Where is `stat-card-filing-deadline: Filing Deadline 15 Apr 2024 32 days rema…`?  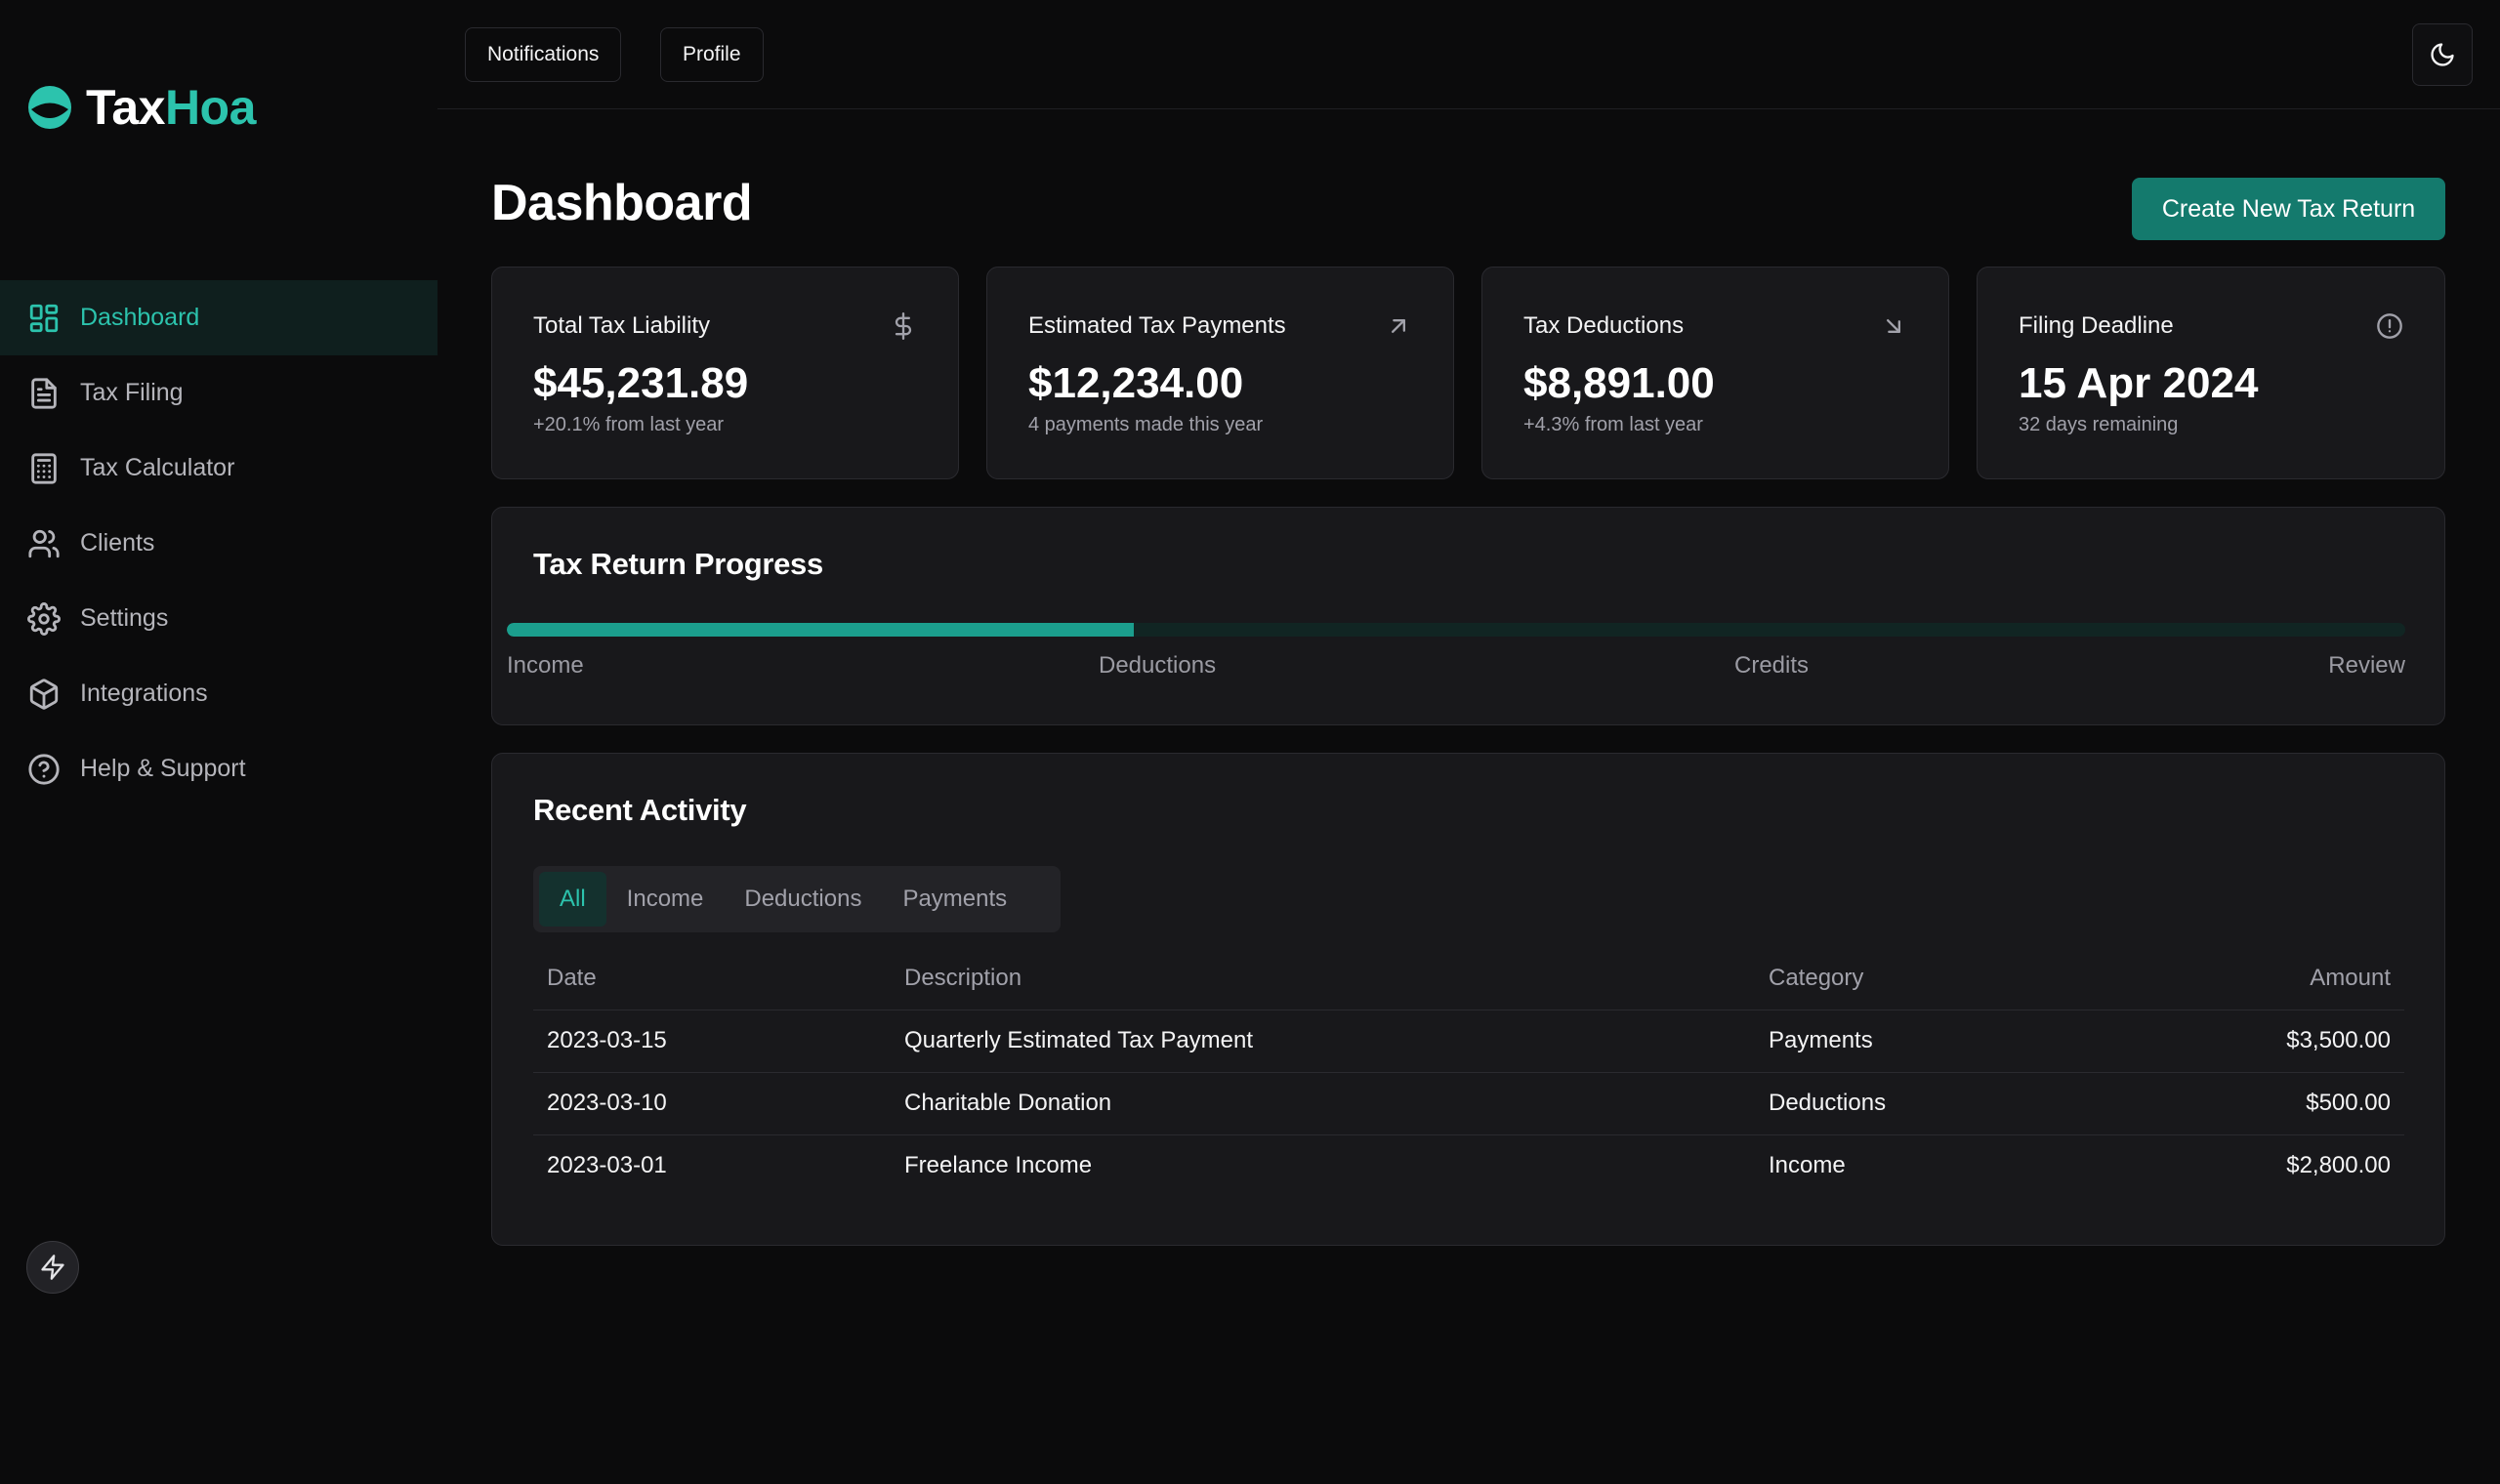 stat-card-filing-deadline: Filing Deadline 15 Apr 2024 32 days rema… is located at coordinates (2211, 373).